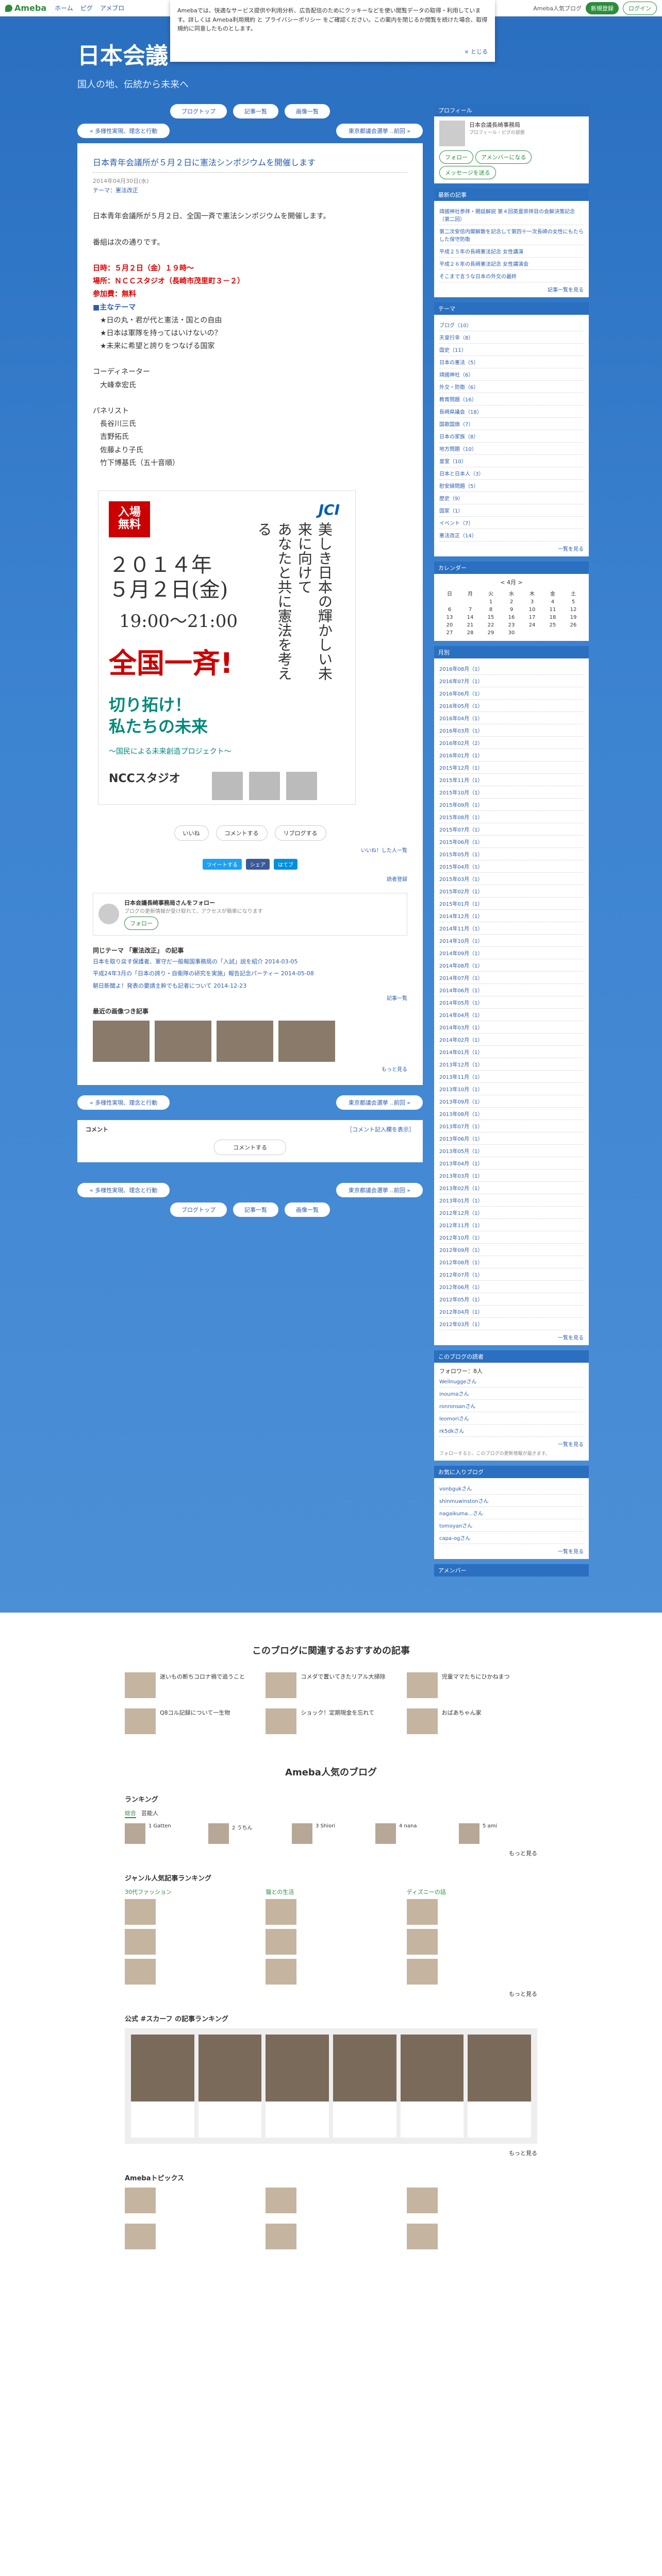 This screenshot has height=2576, width=662. What do you see at coordinates (511, 1237) in the screenshot?
I see `archive-item: 2012年10月（1）` at bounding box center [511, 1237].